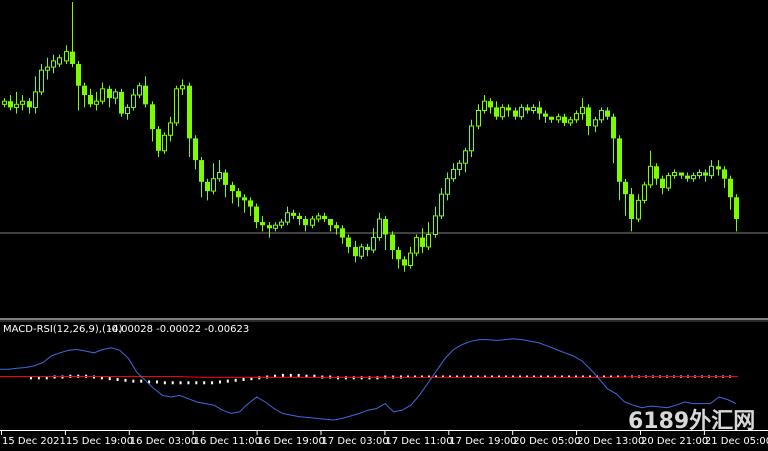 The height and width of the screenshot is (451, 768). Describe the element at coordinates (63, 329) in the screenshot. I see `indicator-title: MACD-RSI(12,26,9),(14)` at that location.